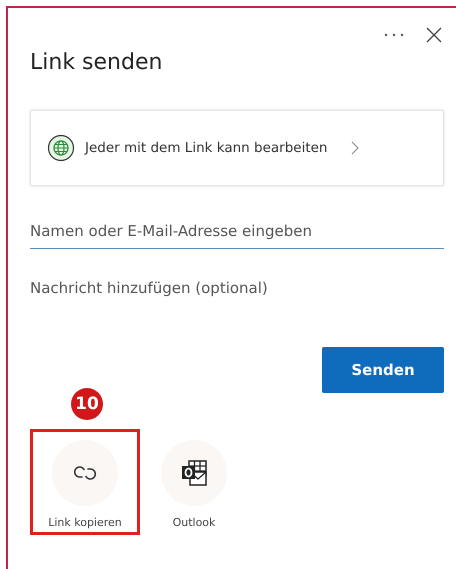 The width and height of the screenshot is (456, 569). I want to click on mail-calendar-icon, so click(194, 473).